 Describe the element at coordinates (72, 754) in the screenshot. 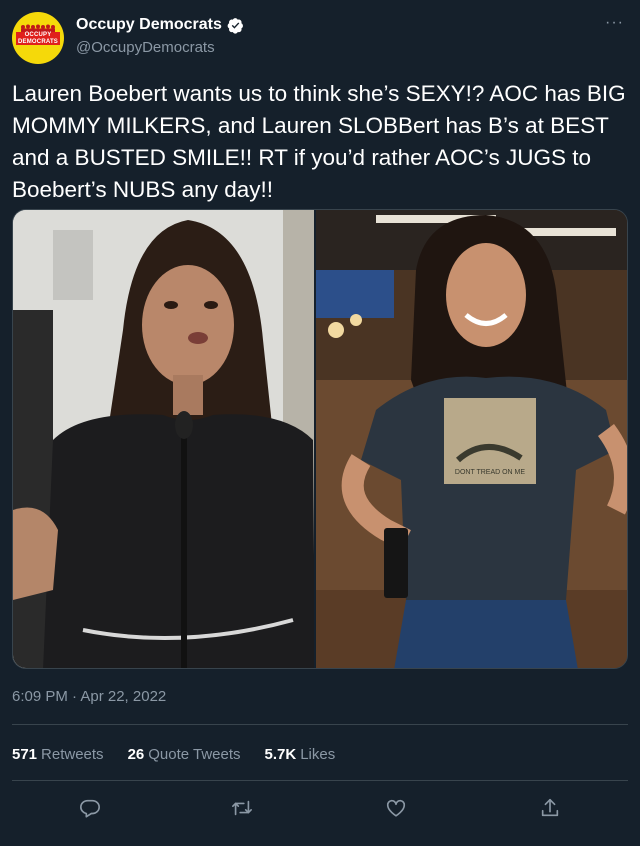

I see `retweets-label: Retweets` at that location.